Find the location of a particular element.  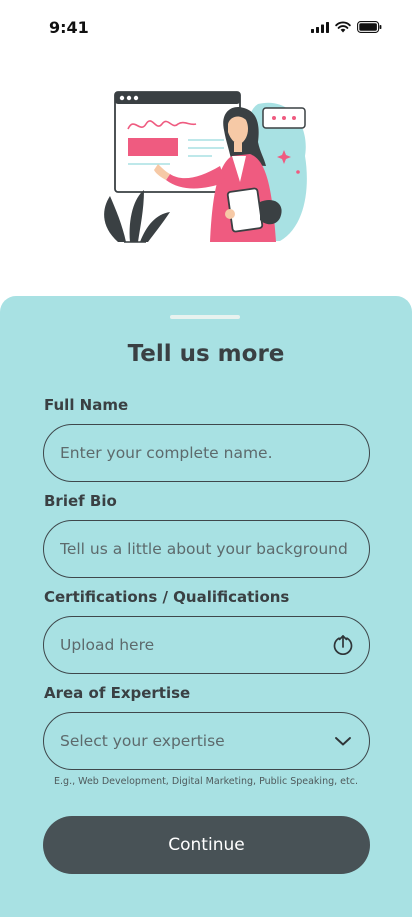

expertise-select: Select your expertise is located at coordinates (206, 741).